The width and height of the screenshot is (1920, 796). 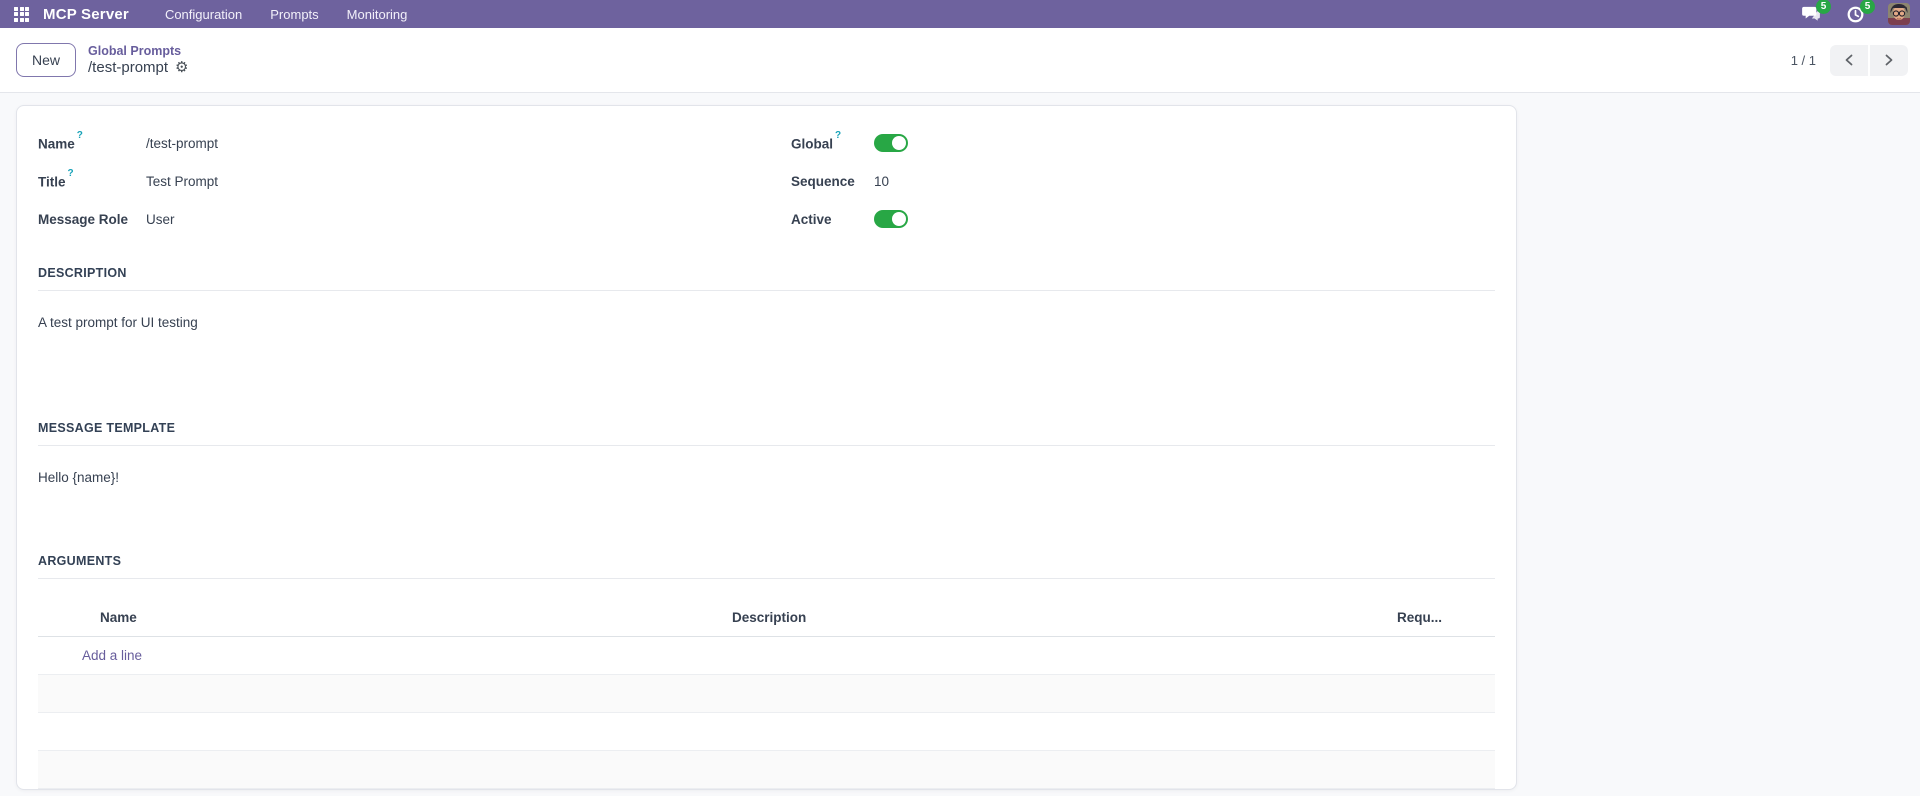 I want to click on description-input: A test prompt for UI testing, so click(x=766, y=354).